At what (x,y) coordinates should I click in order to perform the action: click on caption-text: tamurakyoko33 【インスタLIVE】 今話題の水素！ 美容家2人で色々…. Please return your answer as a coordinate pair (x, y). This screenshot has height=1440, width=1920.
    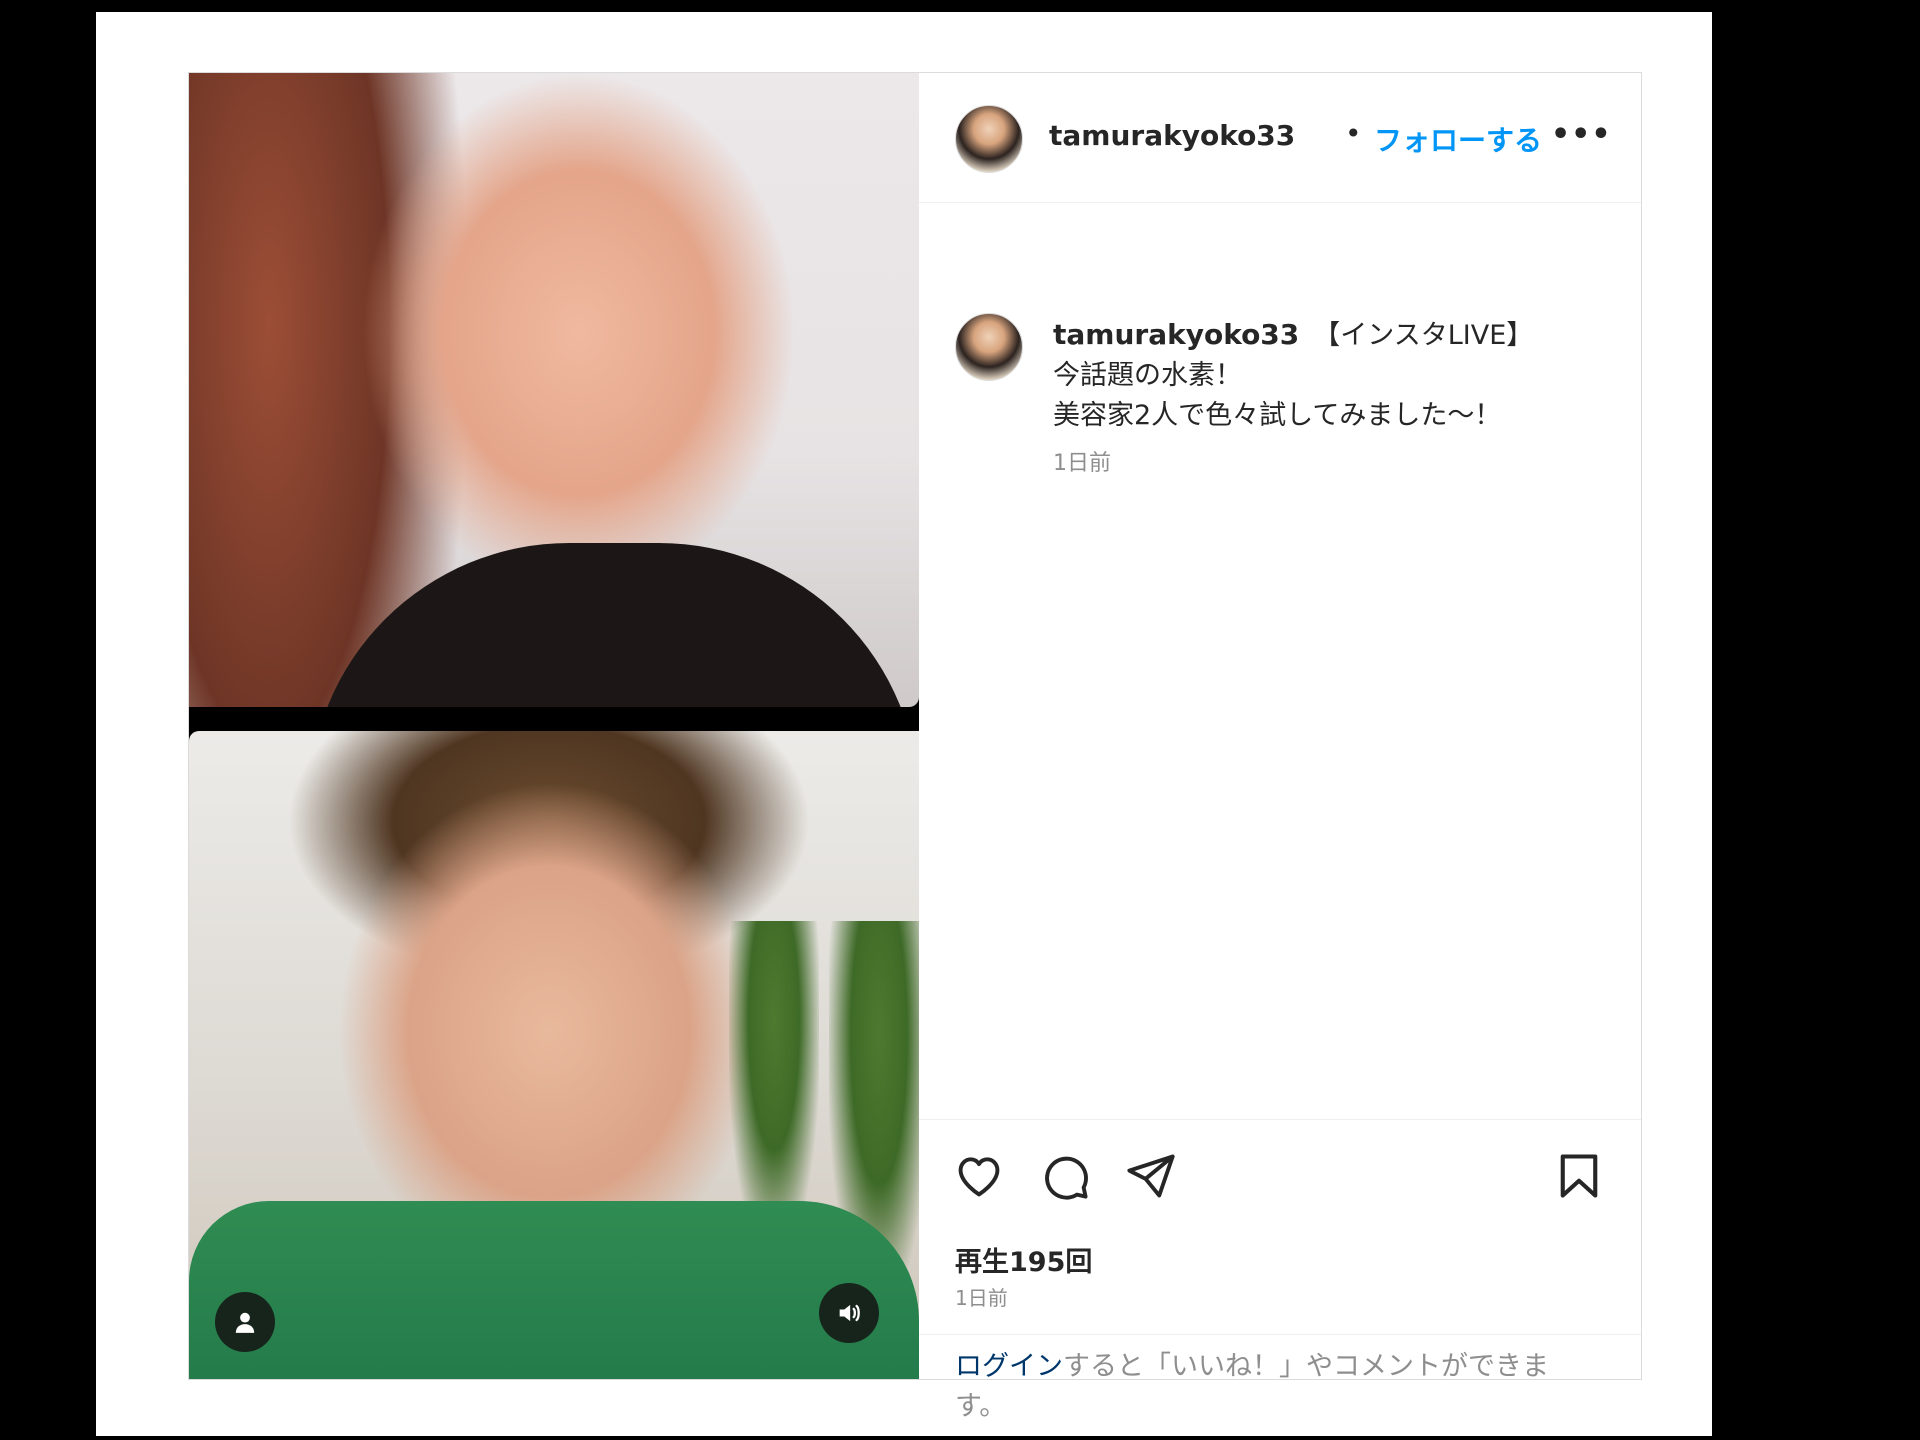
    Looking at the image, I should click on (1333, 375).